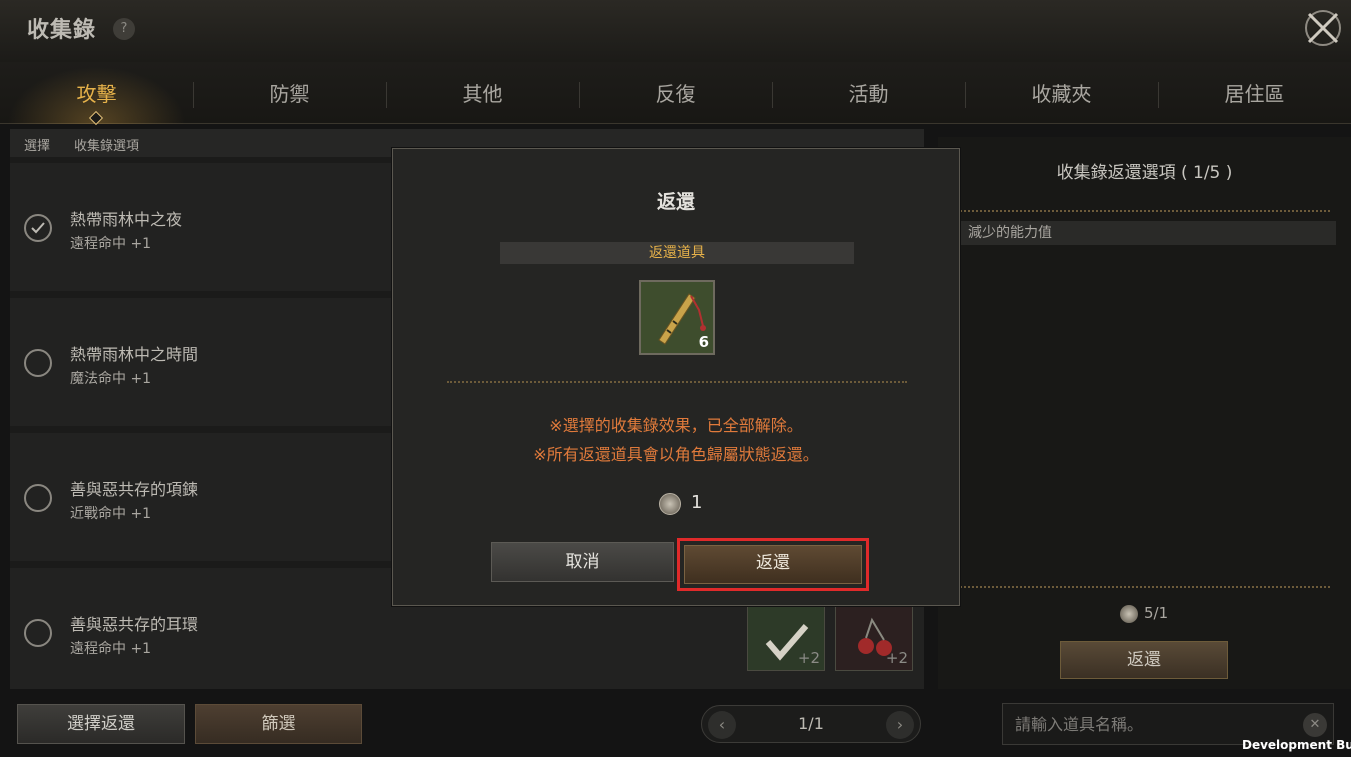 Image resolution: width=1351 pixels, height=757 pixels. What do you see at coordinates (677, 317) in the screenshot?
I see `return-item-slot: 6` at bounding box center [677, 317].